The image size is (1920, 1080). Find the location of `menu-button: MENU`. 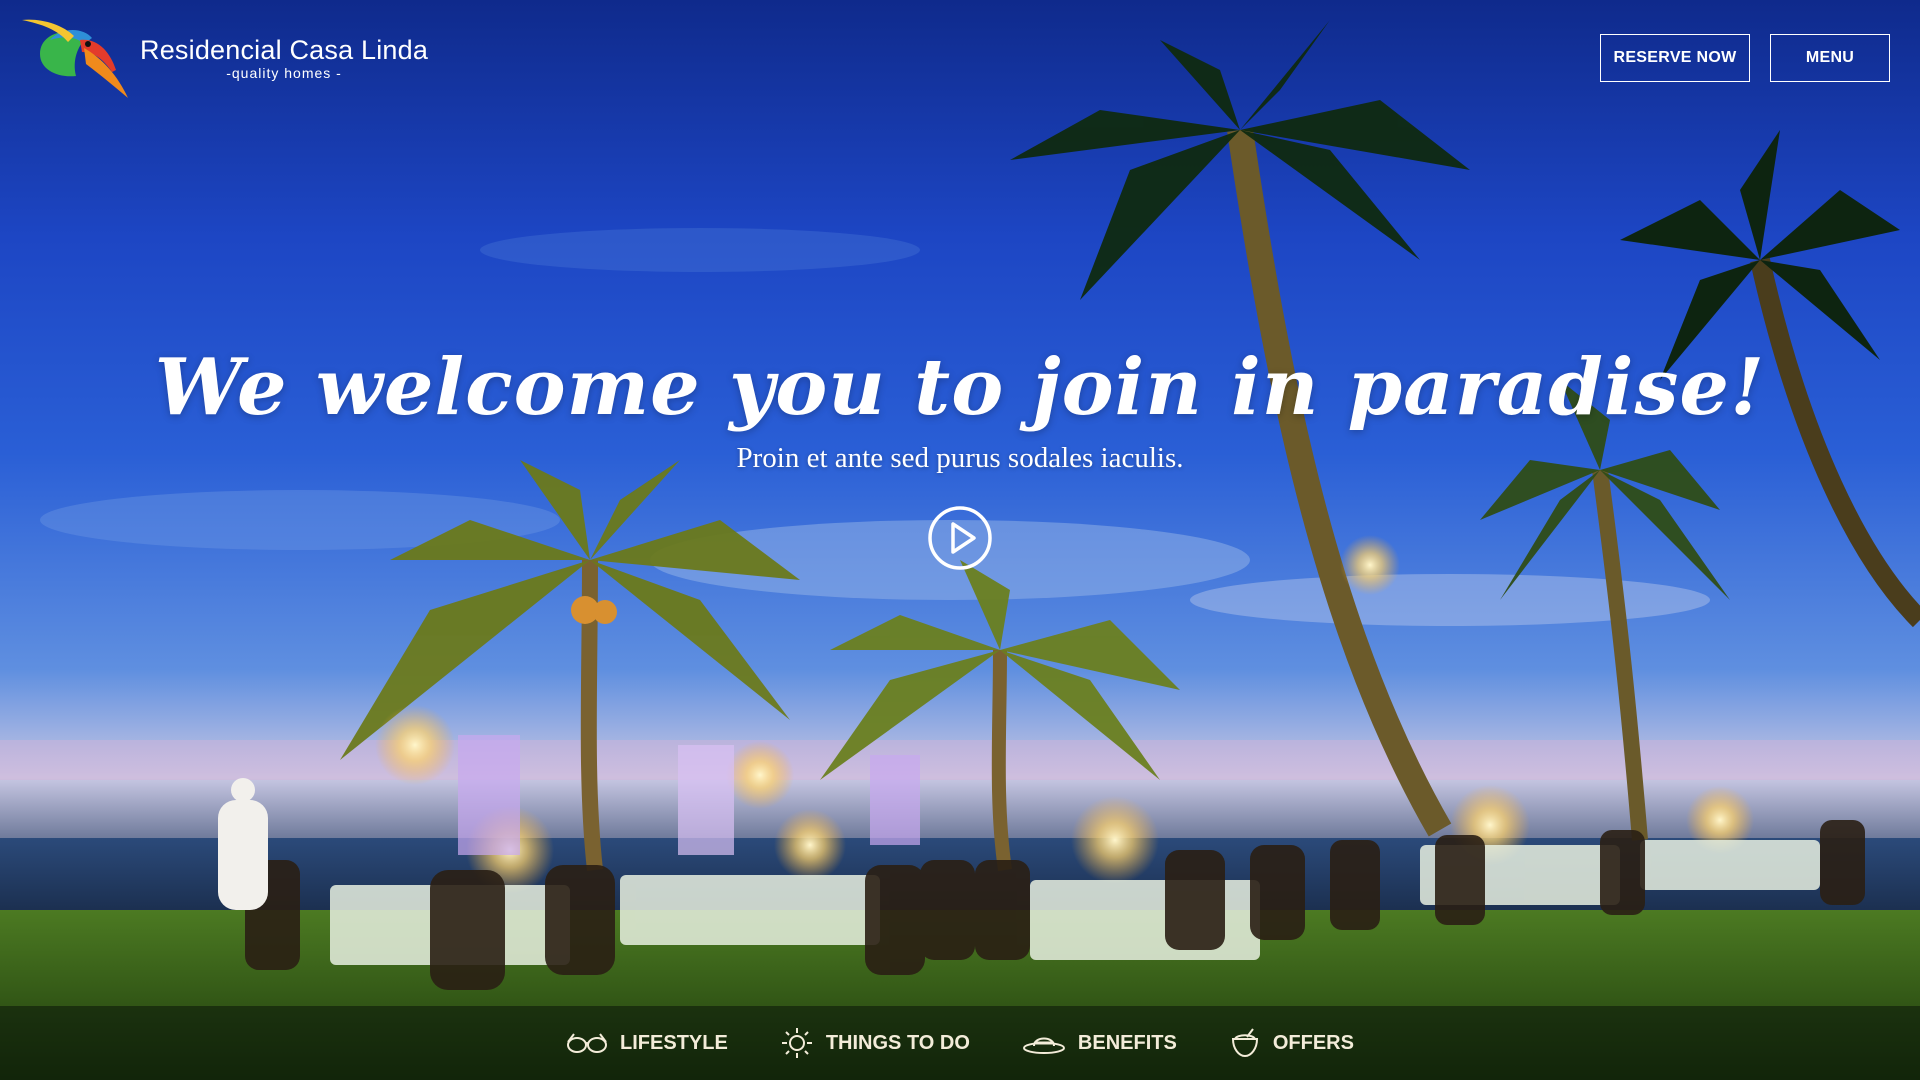

menu-button: MENU is located at coordinates (1830, 58).